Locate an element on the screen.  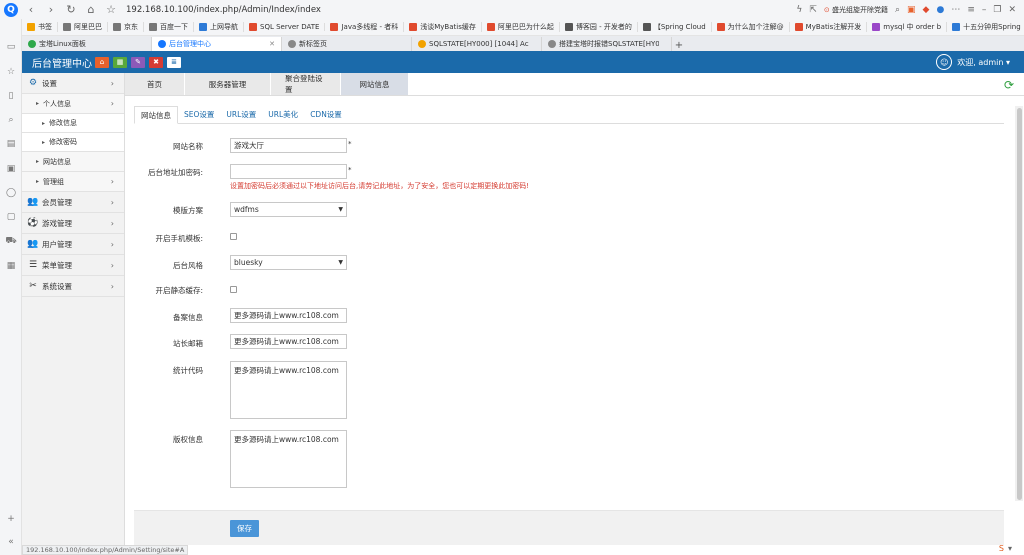
grid-icon: ▦ is located at coordinates (120, 62).